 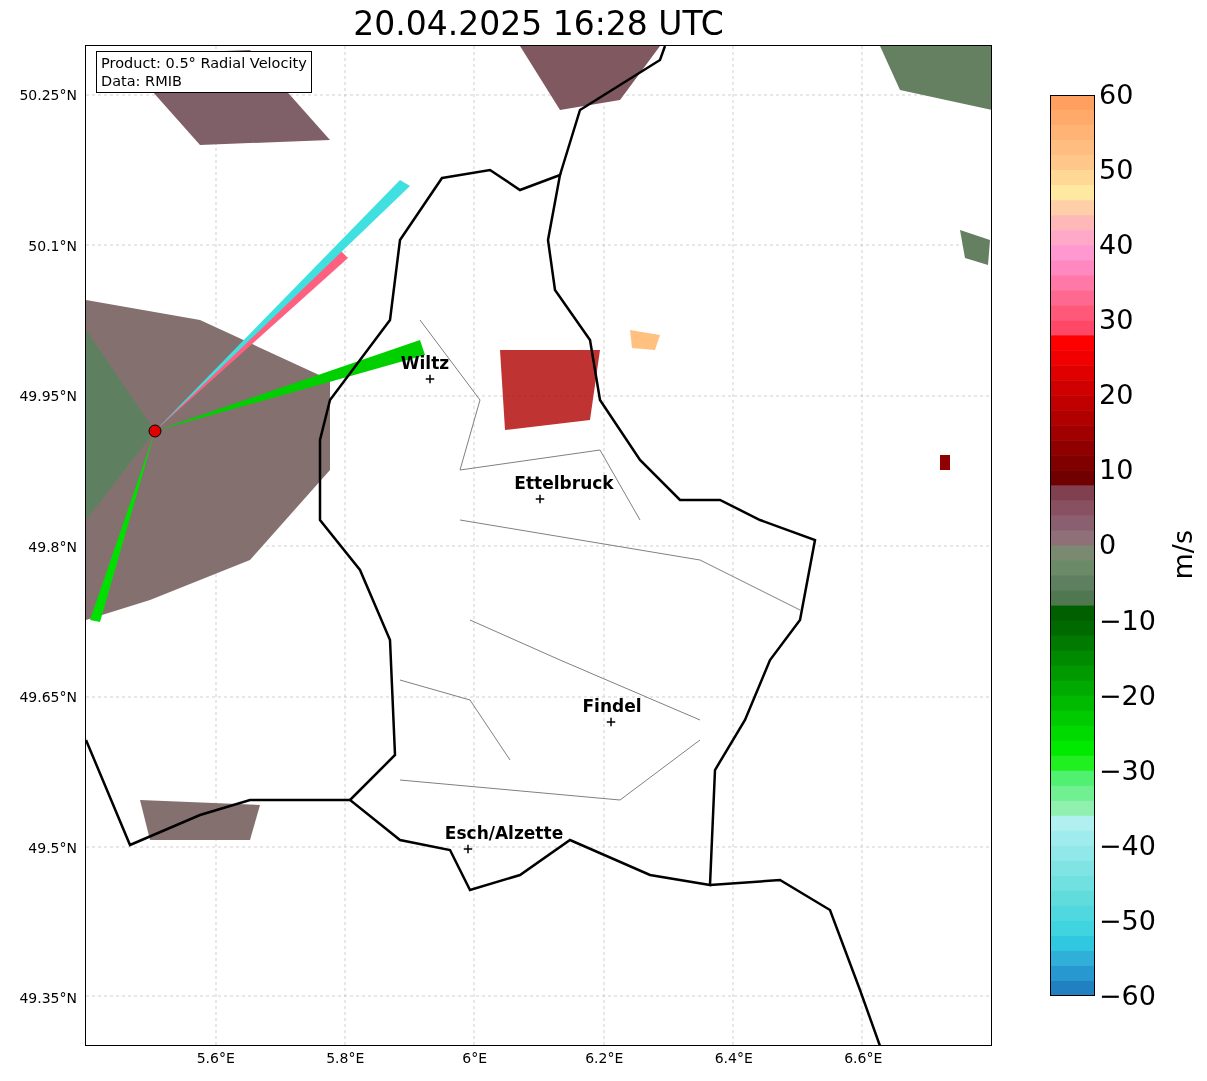 What do you see at coordinates (1108, 545) in the screenshot?
I see `colorbar-tick-label: 0` at bounding box center [1108, 545].